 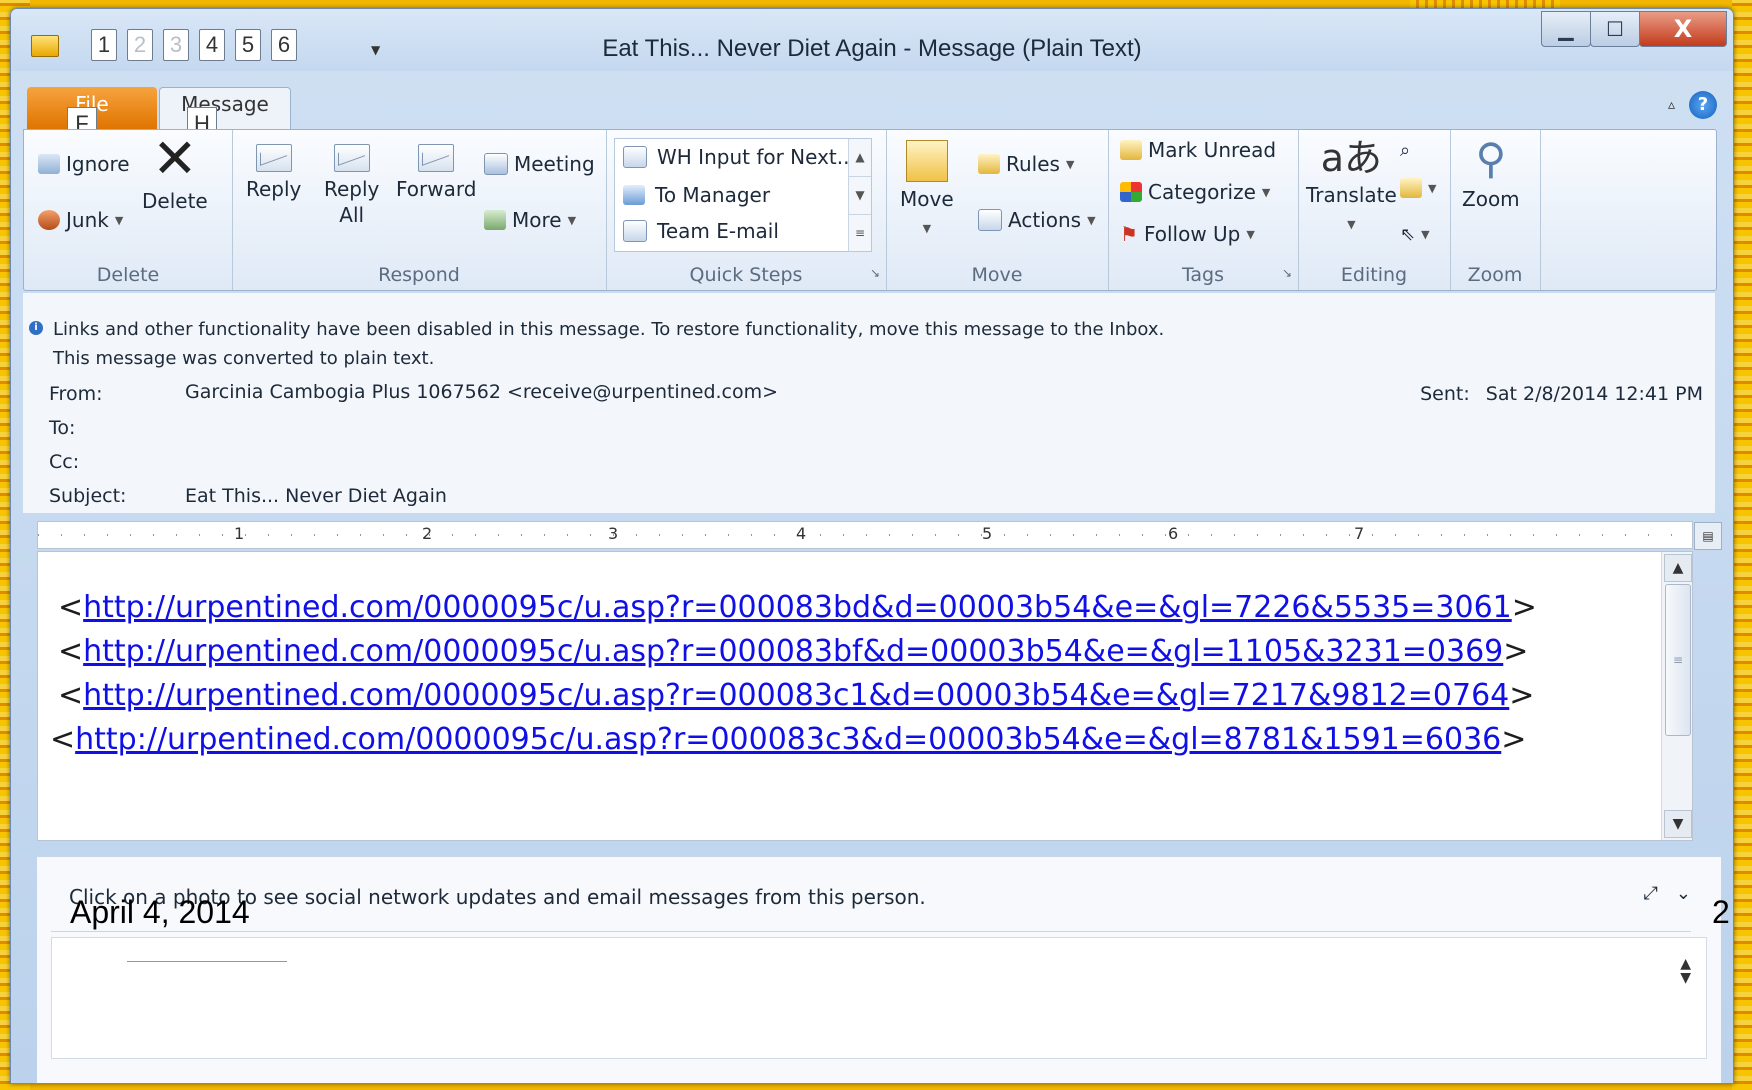 I want to click on translate-label: Translate, so click(x=1351, y=195).